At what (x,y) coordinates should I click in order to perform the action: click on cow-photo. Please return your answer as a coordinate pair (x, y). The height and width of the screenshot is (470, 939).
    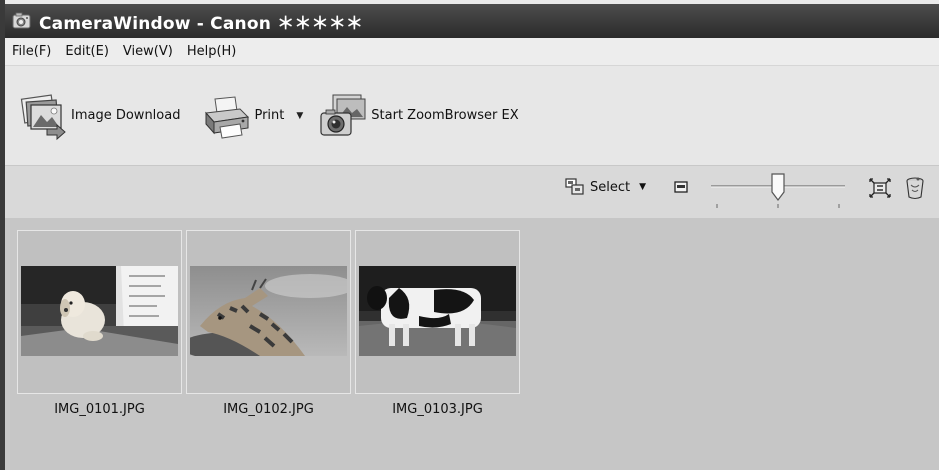
    Looking at the image, I should click on (437, 311).